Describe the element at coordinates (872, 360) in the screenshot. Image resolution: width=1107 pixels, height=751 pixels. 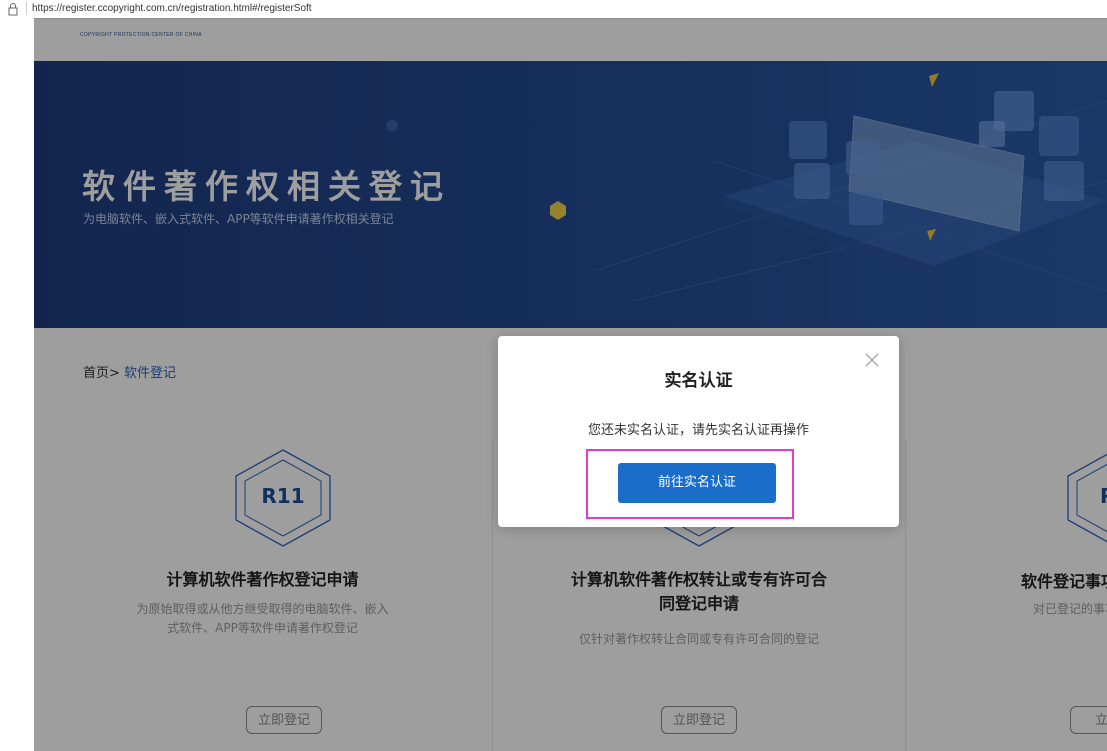
I see `close-icon` at that location.